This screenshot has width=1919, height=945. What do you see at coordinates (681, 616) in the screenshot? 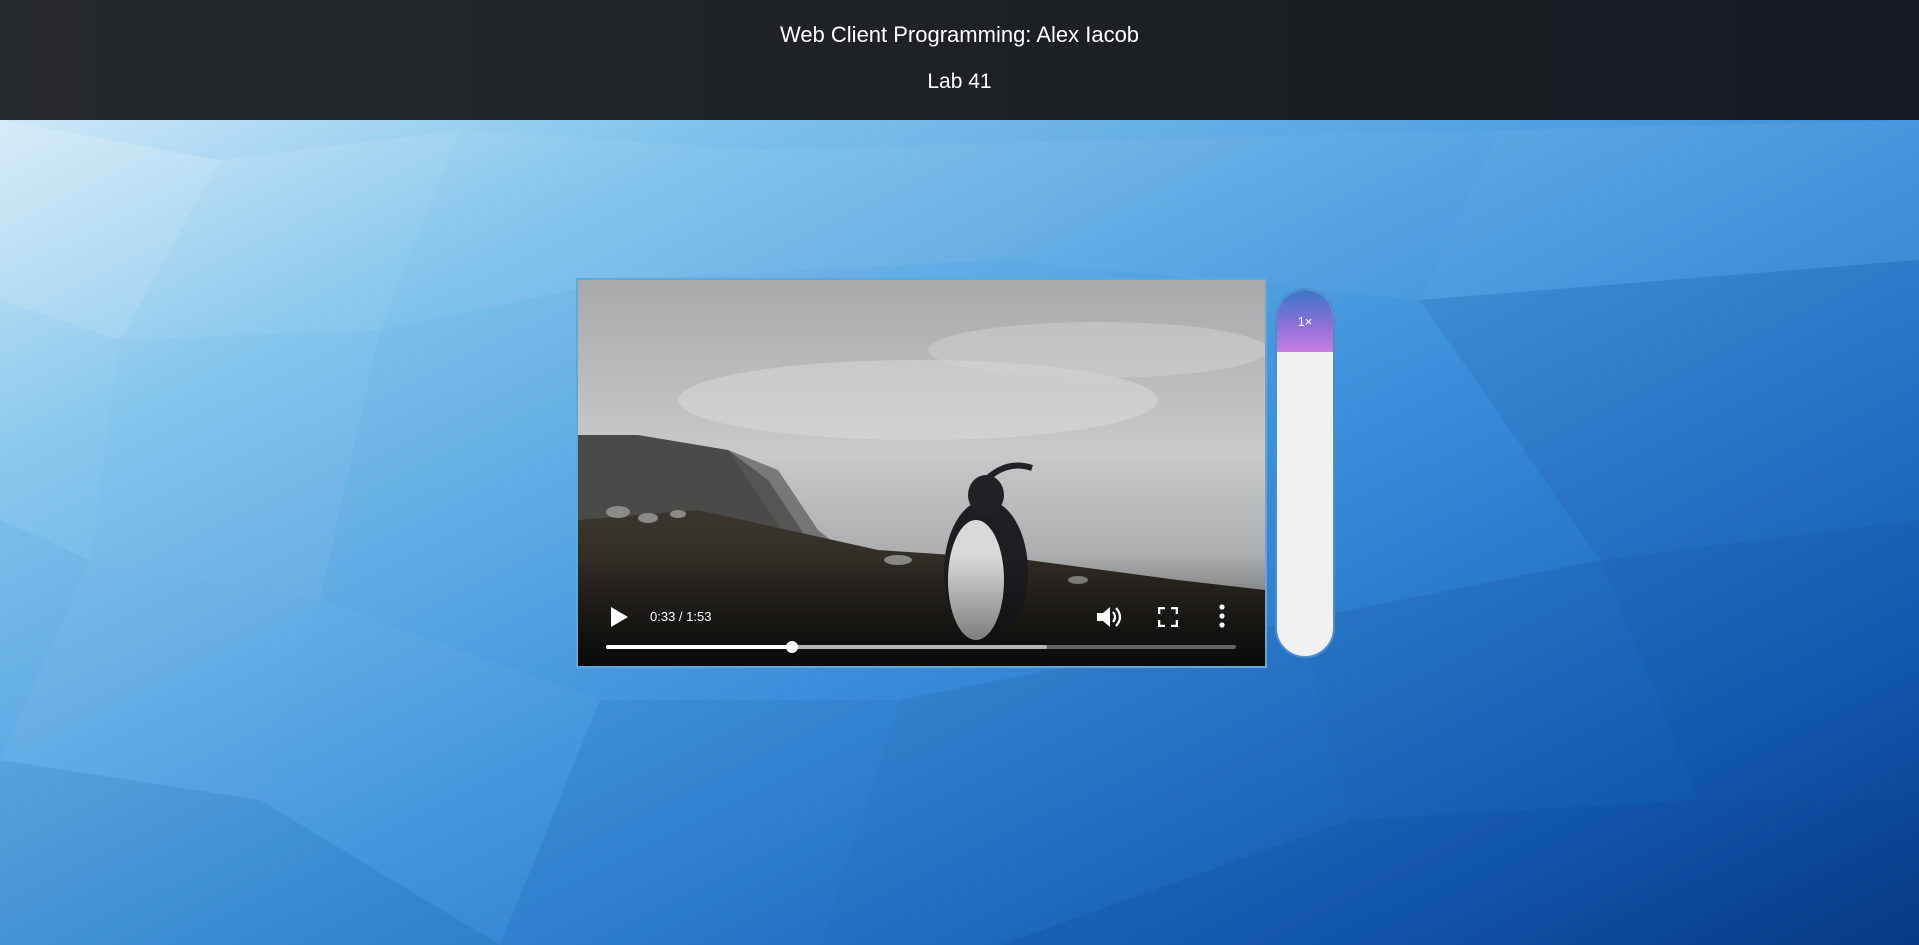
I see `time-display: 0:33 / 1:53` at bounding box center [681, 616].